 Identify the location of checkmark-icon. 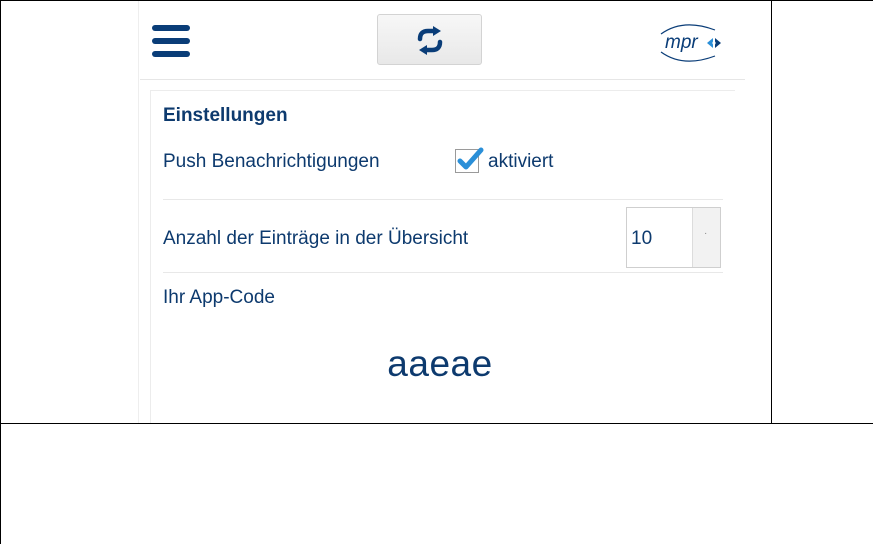
(470, 158).